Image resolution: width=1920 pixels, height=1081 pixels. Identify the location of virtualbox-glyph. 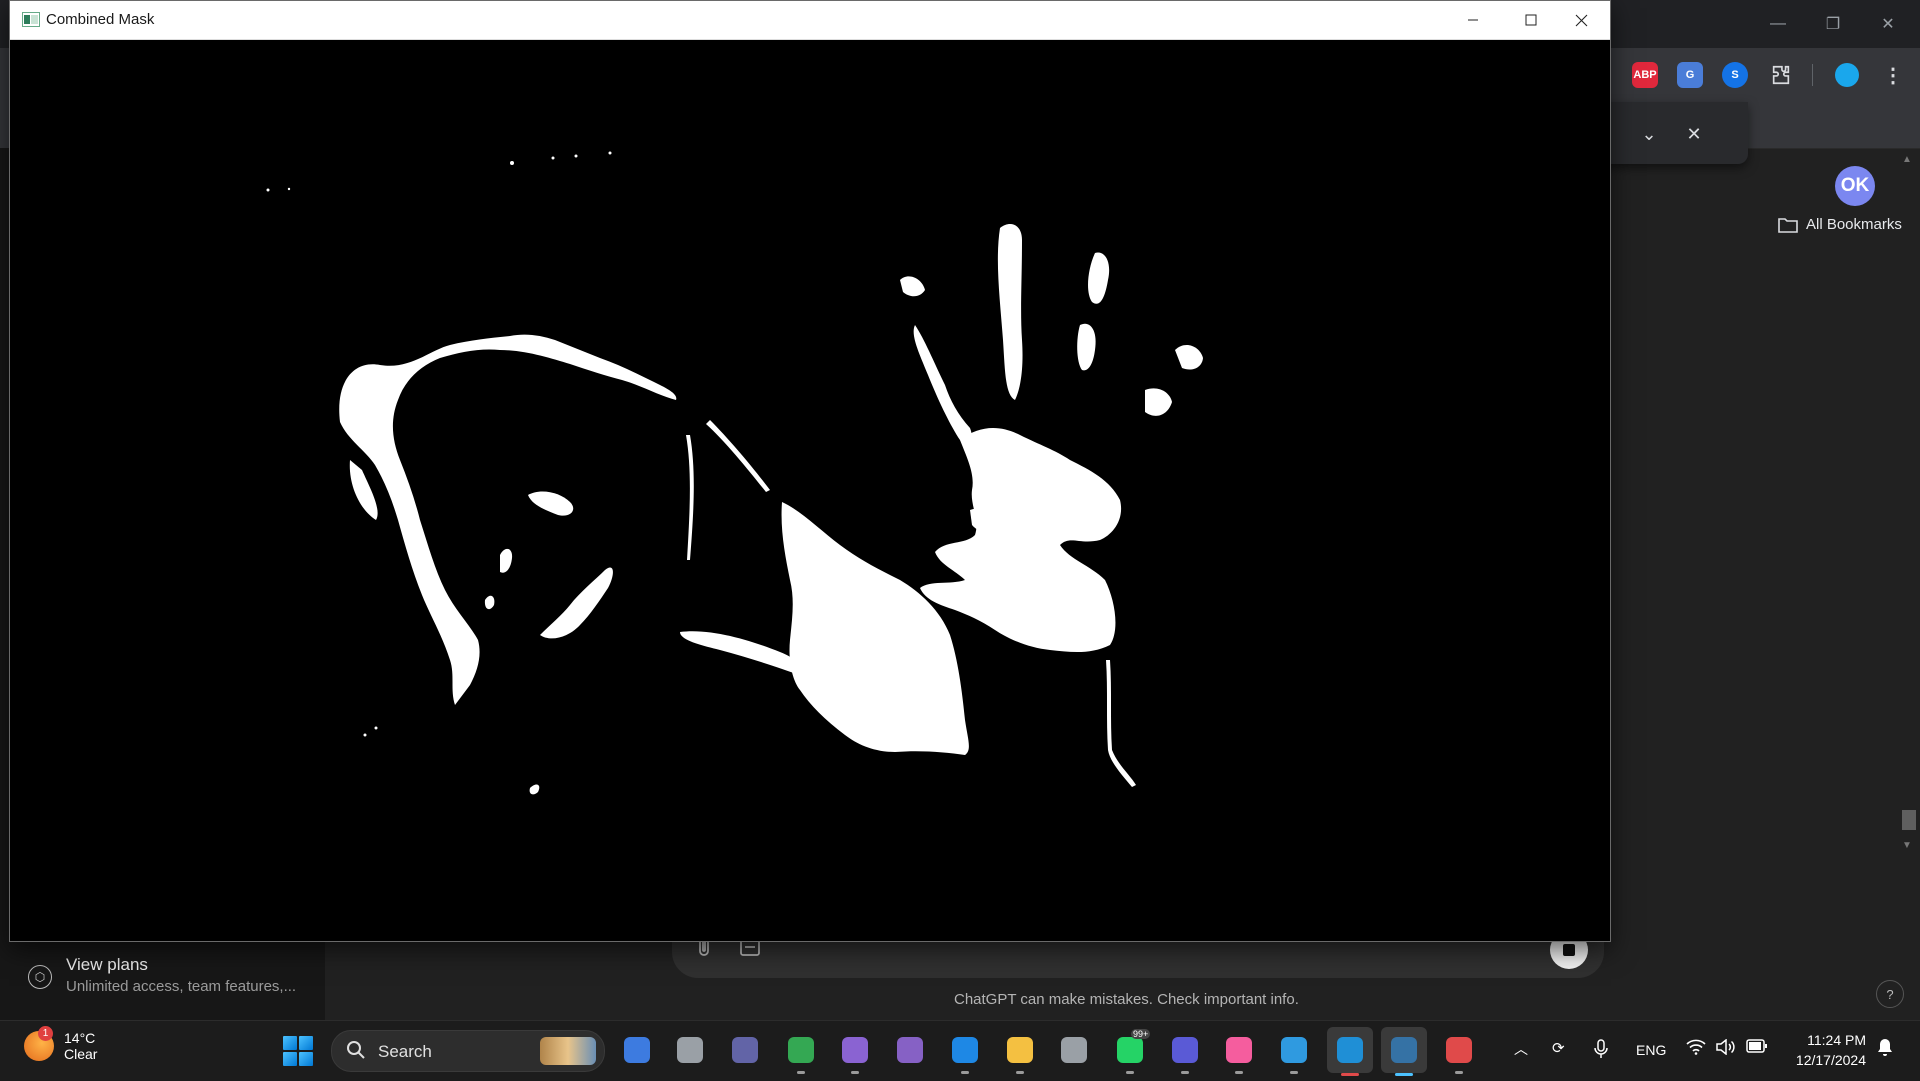
(1074, 1050).